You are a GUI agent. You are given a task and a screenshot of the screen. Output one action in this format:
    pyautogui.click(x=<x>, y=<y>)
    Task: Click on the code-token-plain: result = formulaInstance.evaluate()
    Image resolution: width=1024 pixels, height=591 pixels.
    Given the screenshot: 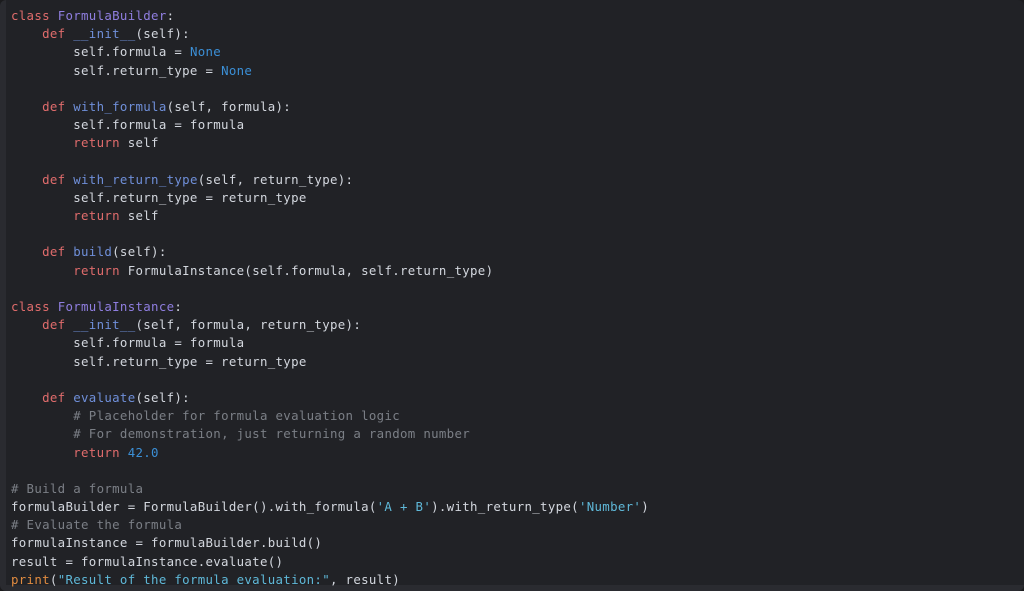 What is the action you would take?
    pyautogui.click(x=147, y=561)
    